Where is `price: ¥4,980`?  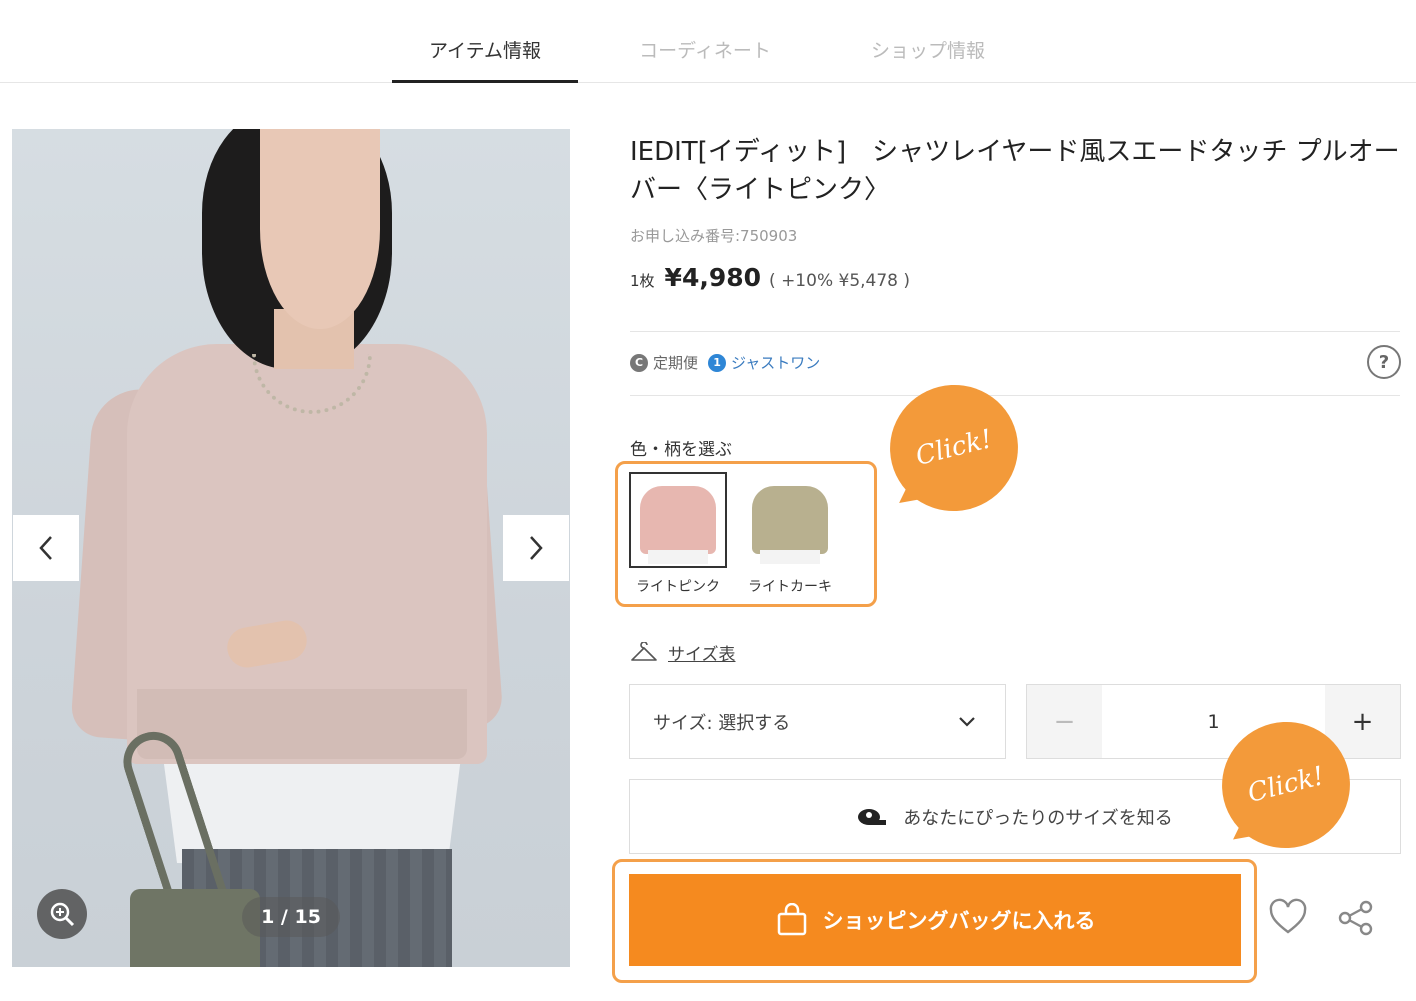
price: ¥4,980 is located at coordinates (713, 277).